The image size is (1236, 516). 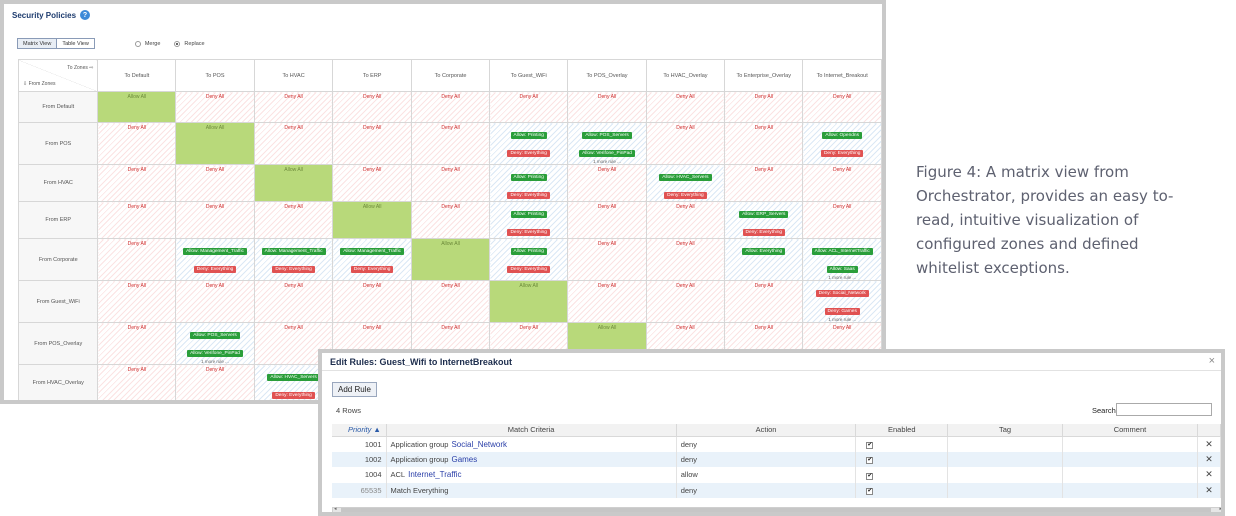 What do you see at coordinates (137, 43) in the screenshot?
I see `merge-radio` at bounding box center [137, 43].